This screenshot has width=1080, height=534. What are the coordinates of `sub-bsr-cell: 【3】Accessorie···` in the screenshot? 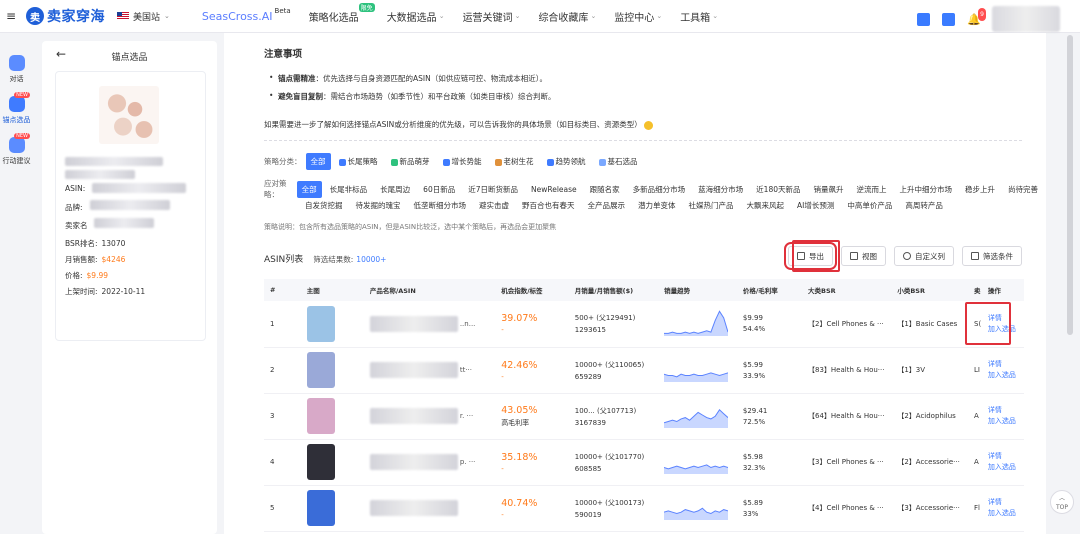 It's located at (930, 508).